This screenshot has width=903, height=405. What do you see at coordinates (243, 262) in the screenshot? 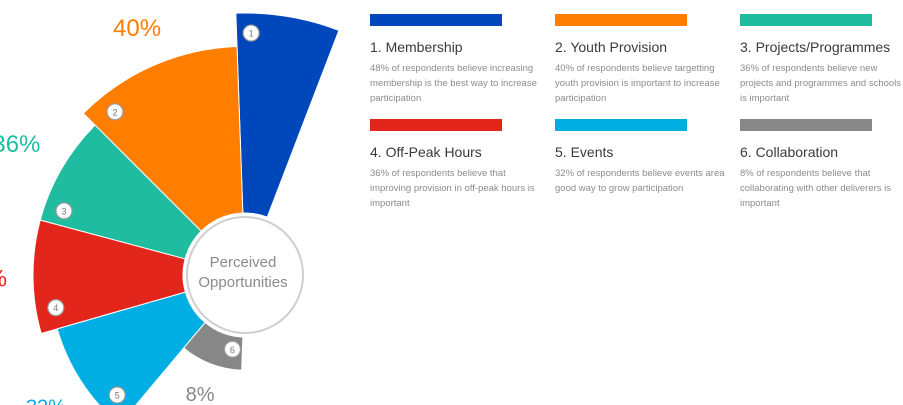
I see `center-label-line-1: Perceived` at bounding box center [243, 262].